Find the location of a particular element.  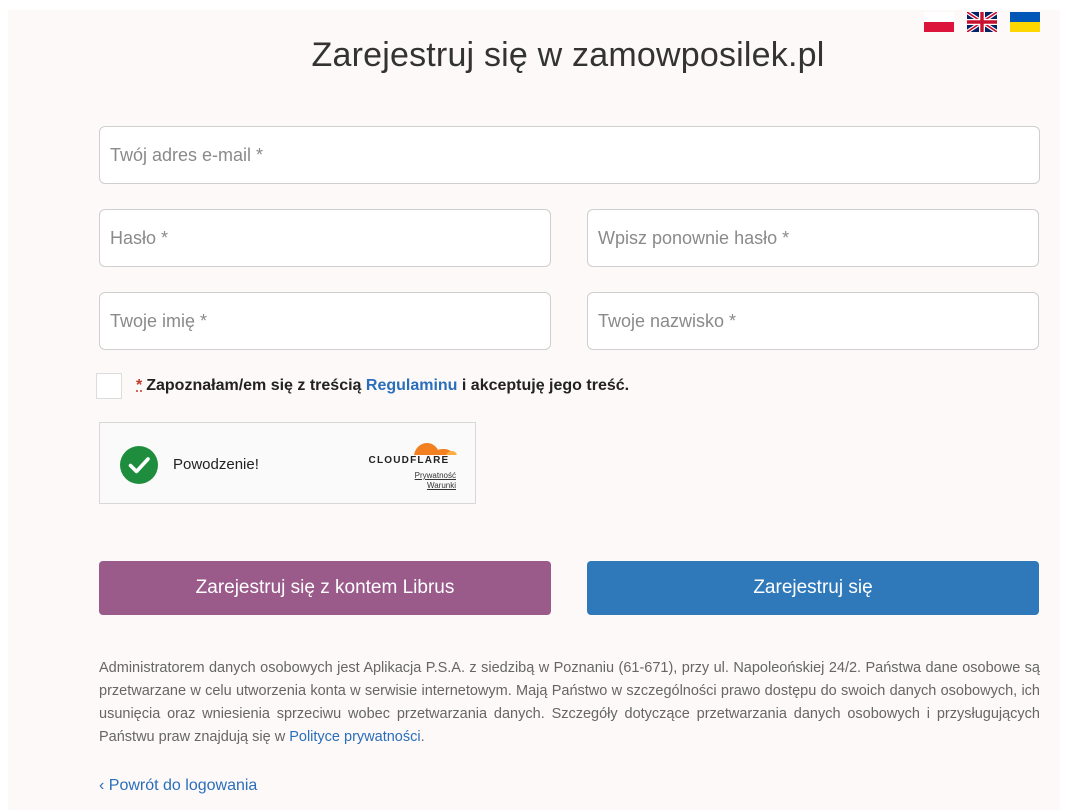

captcha-links: Prywatność Warunki is located at coordinates (428, 481).